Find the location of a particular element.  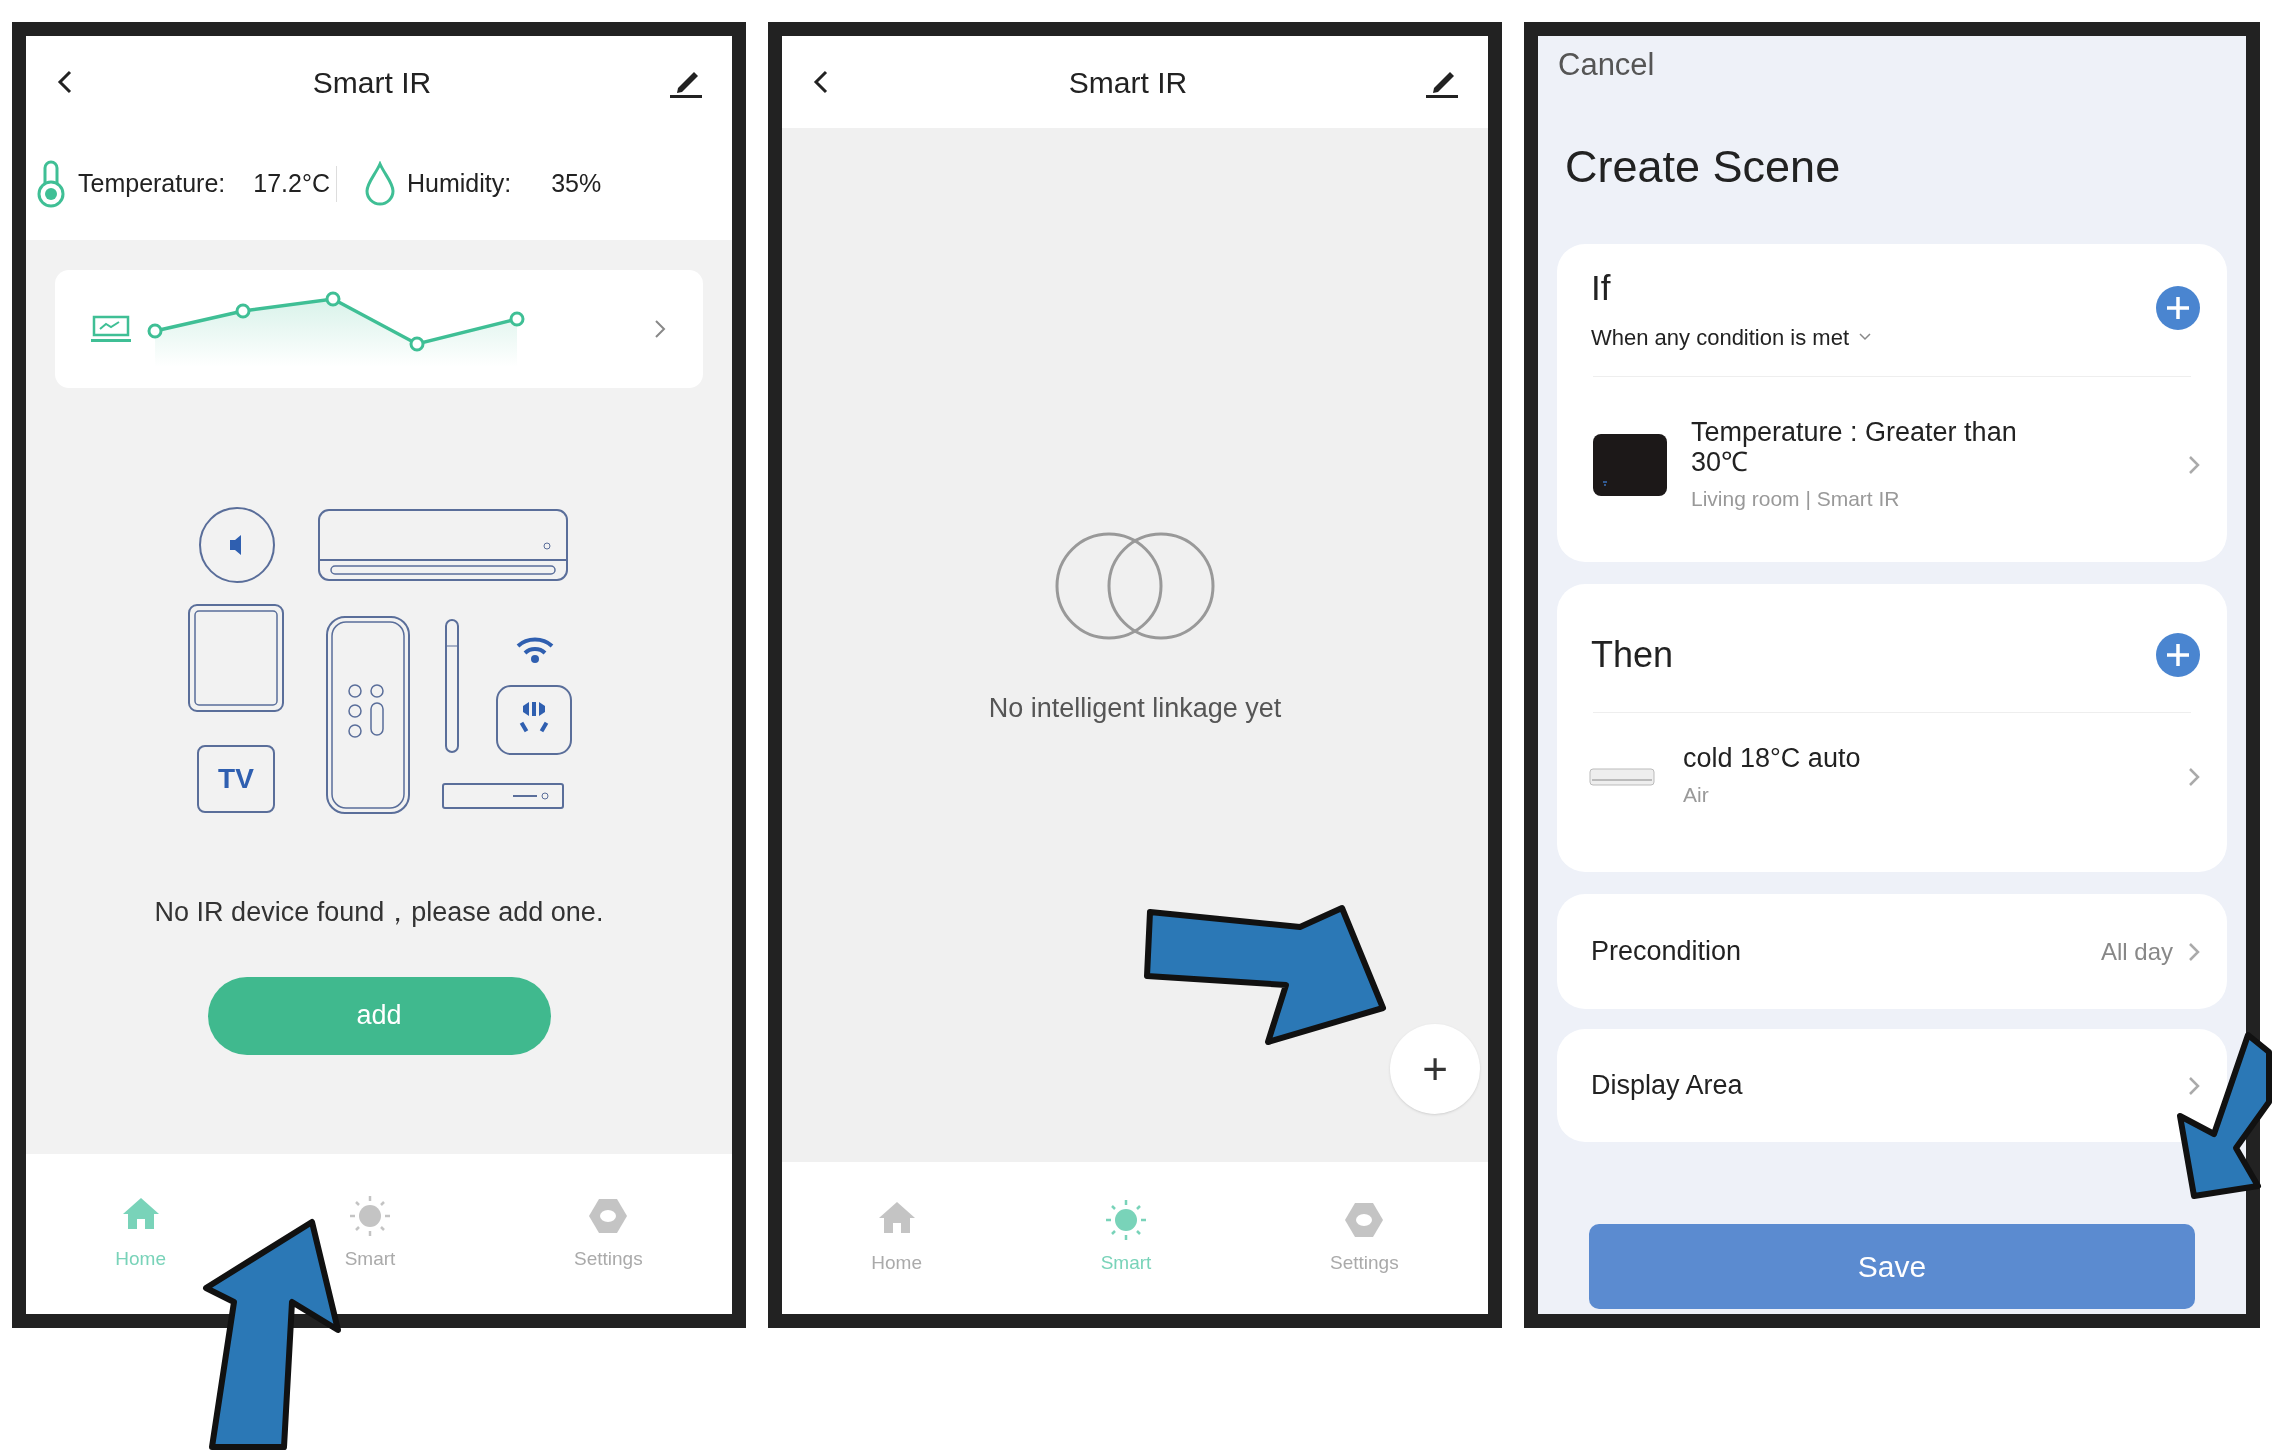

item-subtitle: Living room | Smart IR is located at coordinates (1796, 498).